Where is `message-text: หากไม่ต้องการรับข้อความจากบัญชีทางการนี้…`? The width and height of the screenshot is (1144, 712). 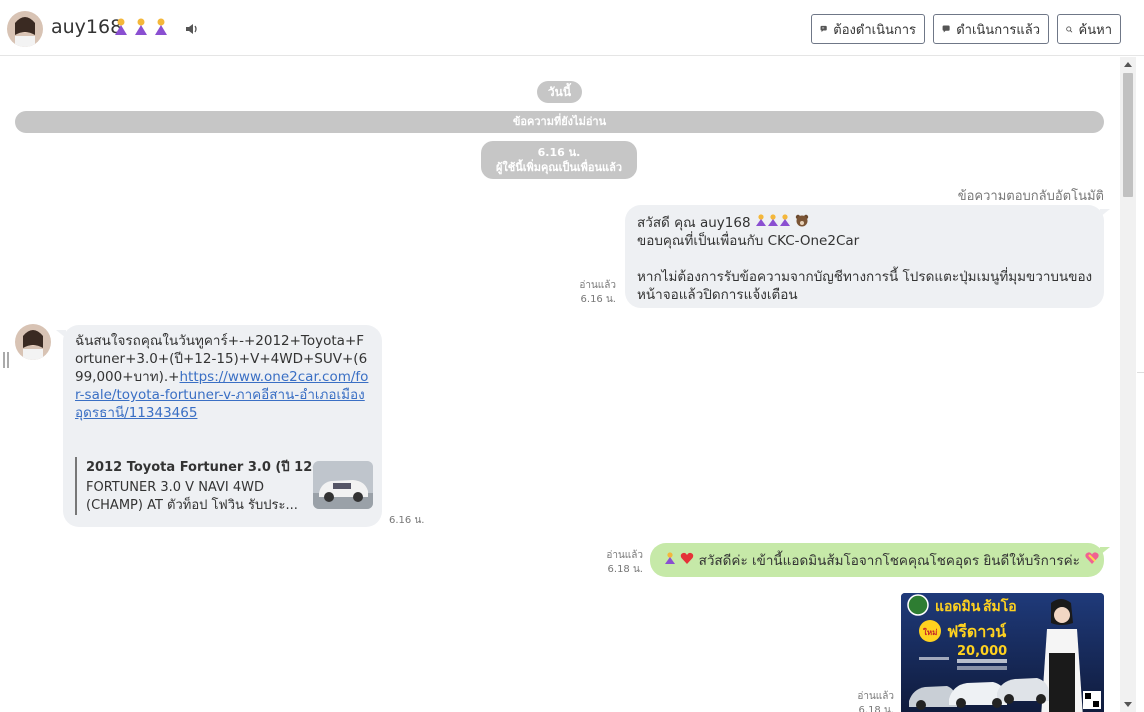 message-text: หากไม่ต้องการรับข้อความจากบัญชีทางการนี้… is located at coordinates (865, 277).